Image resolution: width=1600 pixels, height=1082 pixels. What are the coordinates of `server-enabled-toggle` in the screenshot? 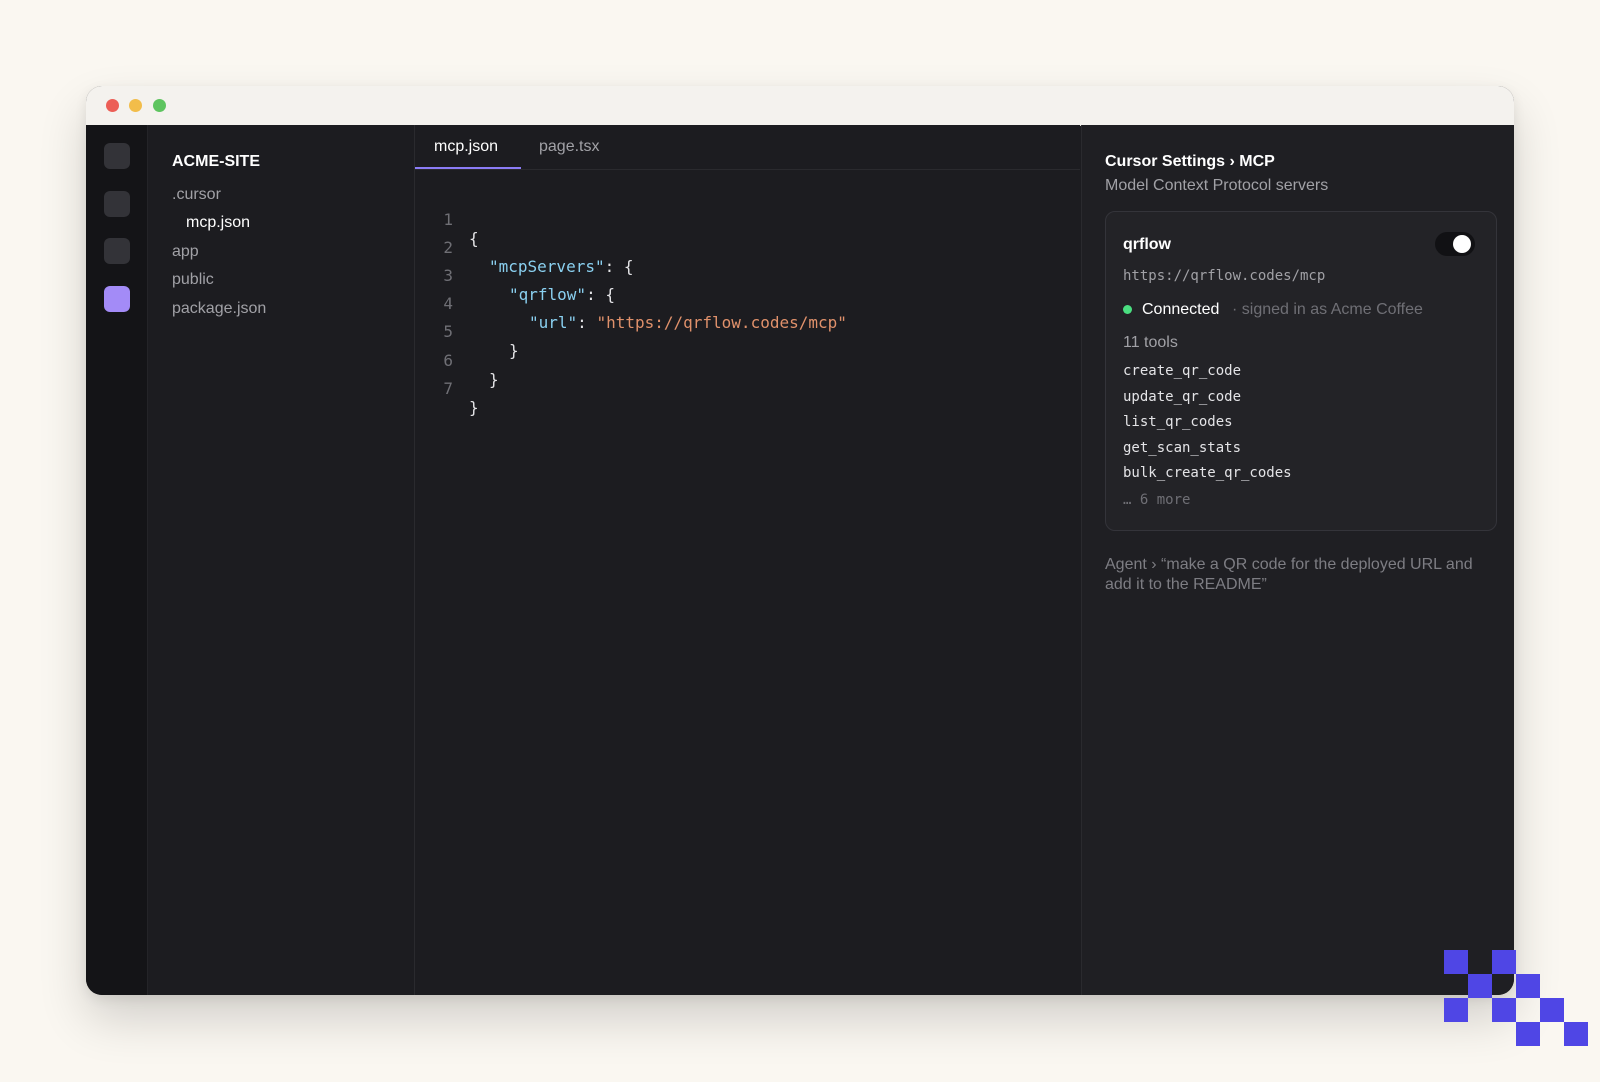 It's located at (1455, 244).